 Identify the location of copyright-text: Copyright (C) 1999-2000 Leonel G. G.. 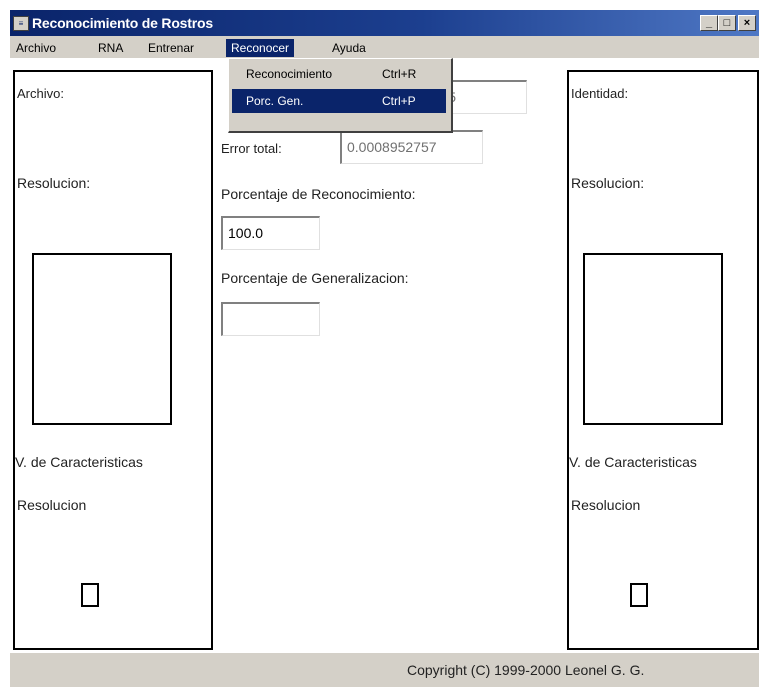
(526, 670).